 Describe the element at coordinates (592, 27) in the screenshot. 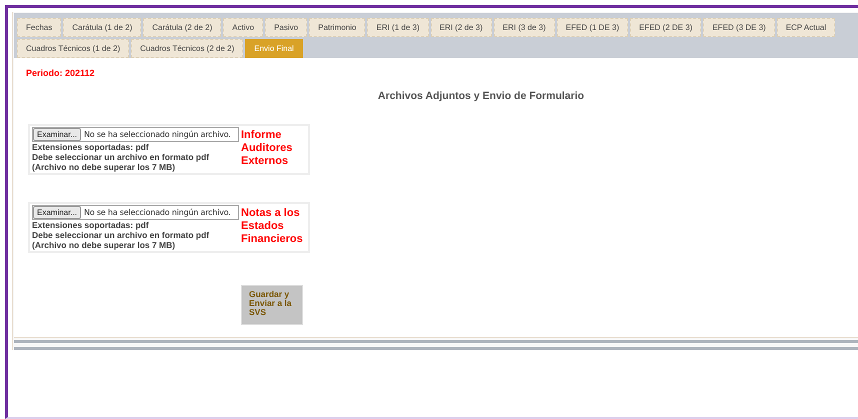

I see `tab: EFED (1 DE 3)` at that location.